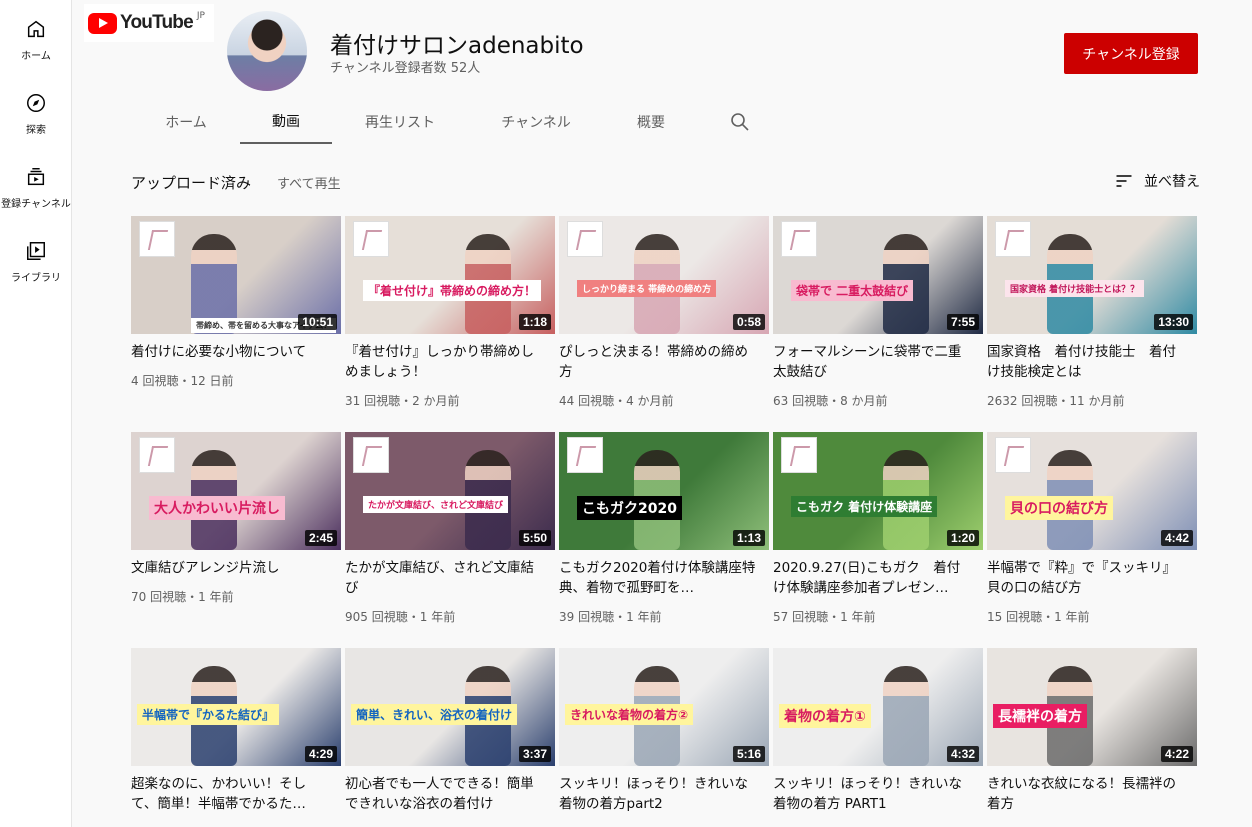  Describe the element at coordinates (231, 568) in the screenshot. I see `video-title: 文庫結びアレンジ片流し` at that location.